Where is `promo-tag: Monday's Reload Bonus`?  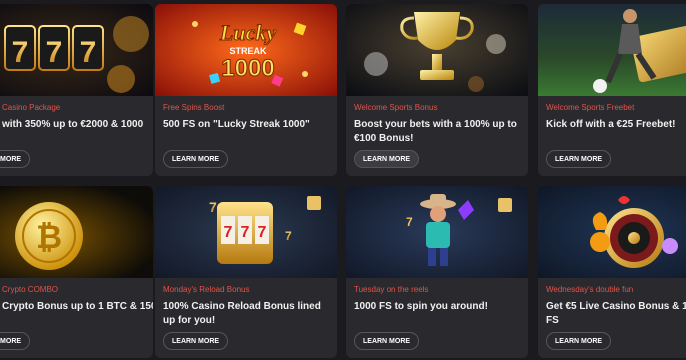 promo-tag: Monday's Reload Bonus is located at coordinates (206, 289).